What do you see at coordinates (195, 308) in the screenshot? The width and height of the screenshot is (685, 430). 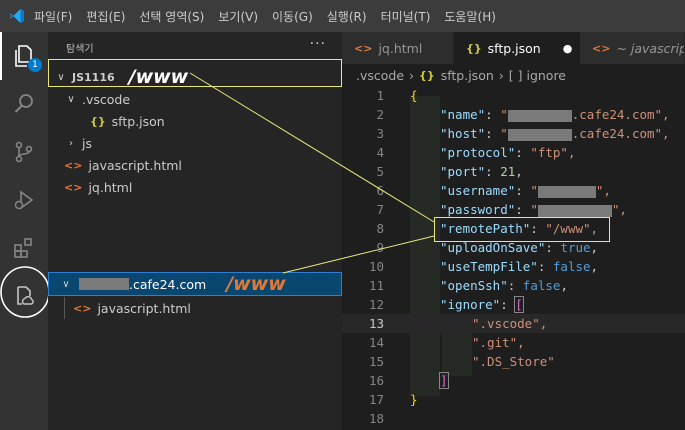 I see `remote-file-javascript-html: <> javascript.html` at bounding box center [195, 308].